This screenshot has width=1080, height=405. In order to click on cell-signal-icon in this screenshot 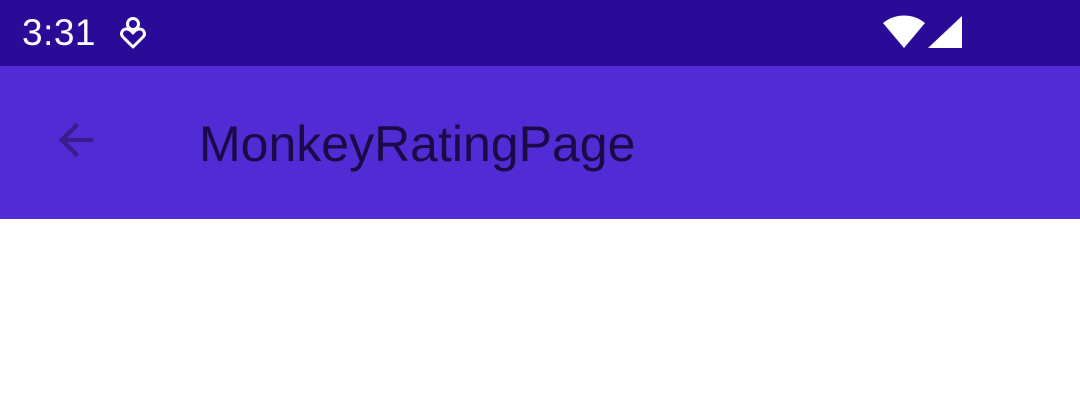, I will do `click(945, 32)`.